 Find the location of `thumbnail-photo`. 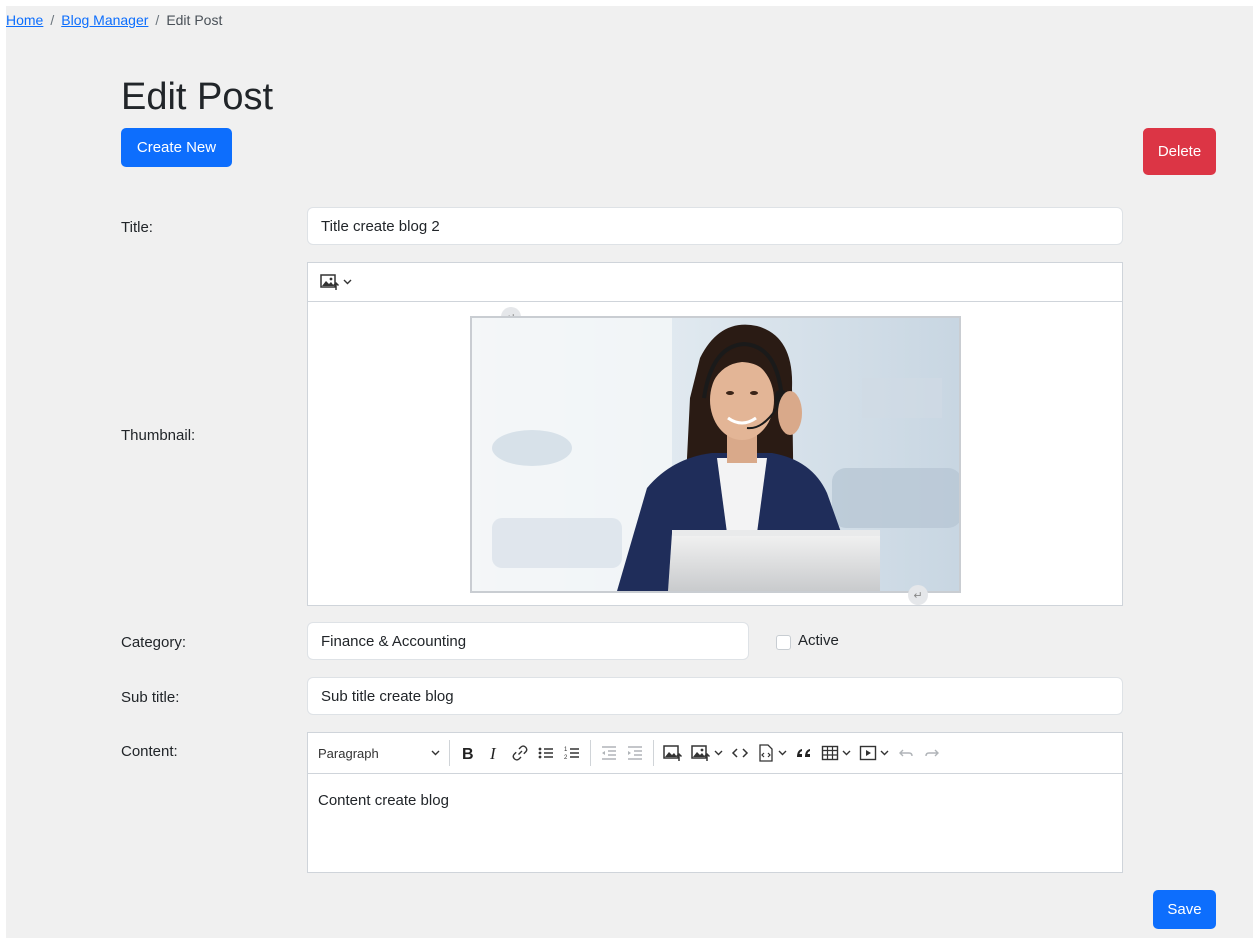

thumbnail-photo is located at coordinates (715, 454).